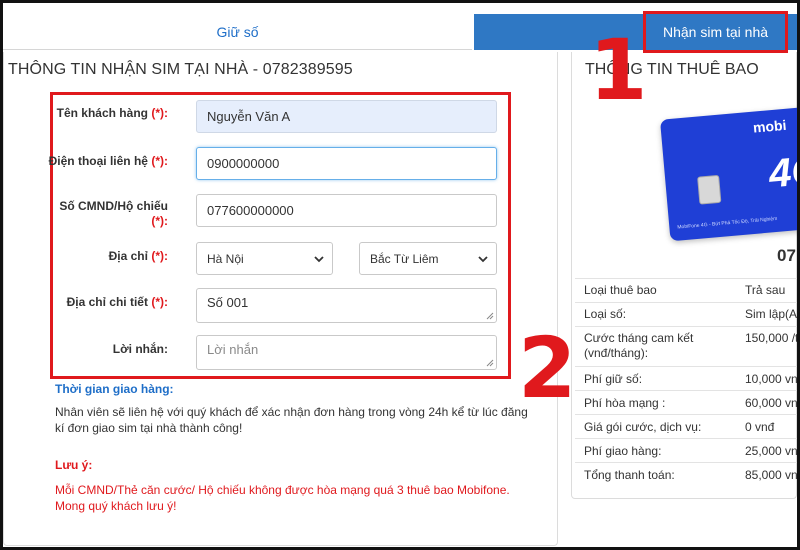 The height and width of the screenshot is (550, 800). Describe the element at coordinates (346, 305) in the screenshot. I see `address-detail-textarea: Số 001` at that location.